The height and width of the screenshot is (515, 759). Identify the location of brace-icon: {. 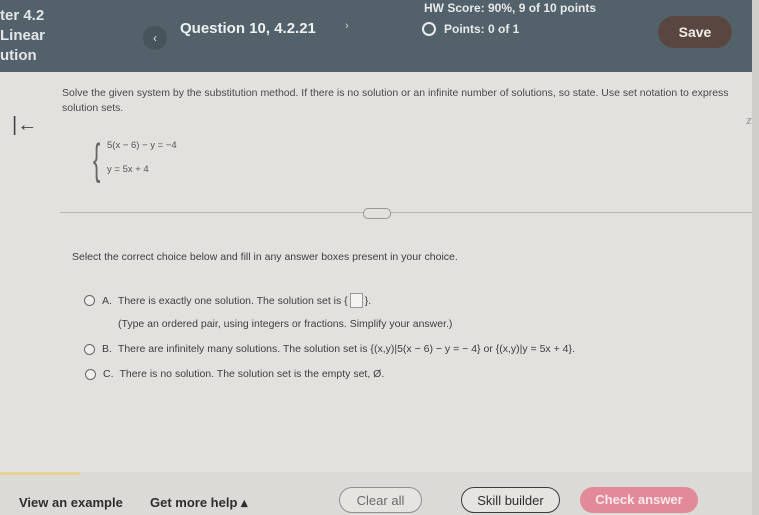
(97, 159).